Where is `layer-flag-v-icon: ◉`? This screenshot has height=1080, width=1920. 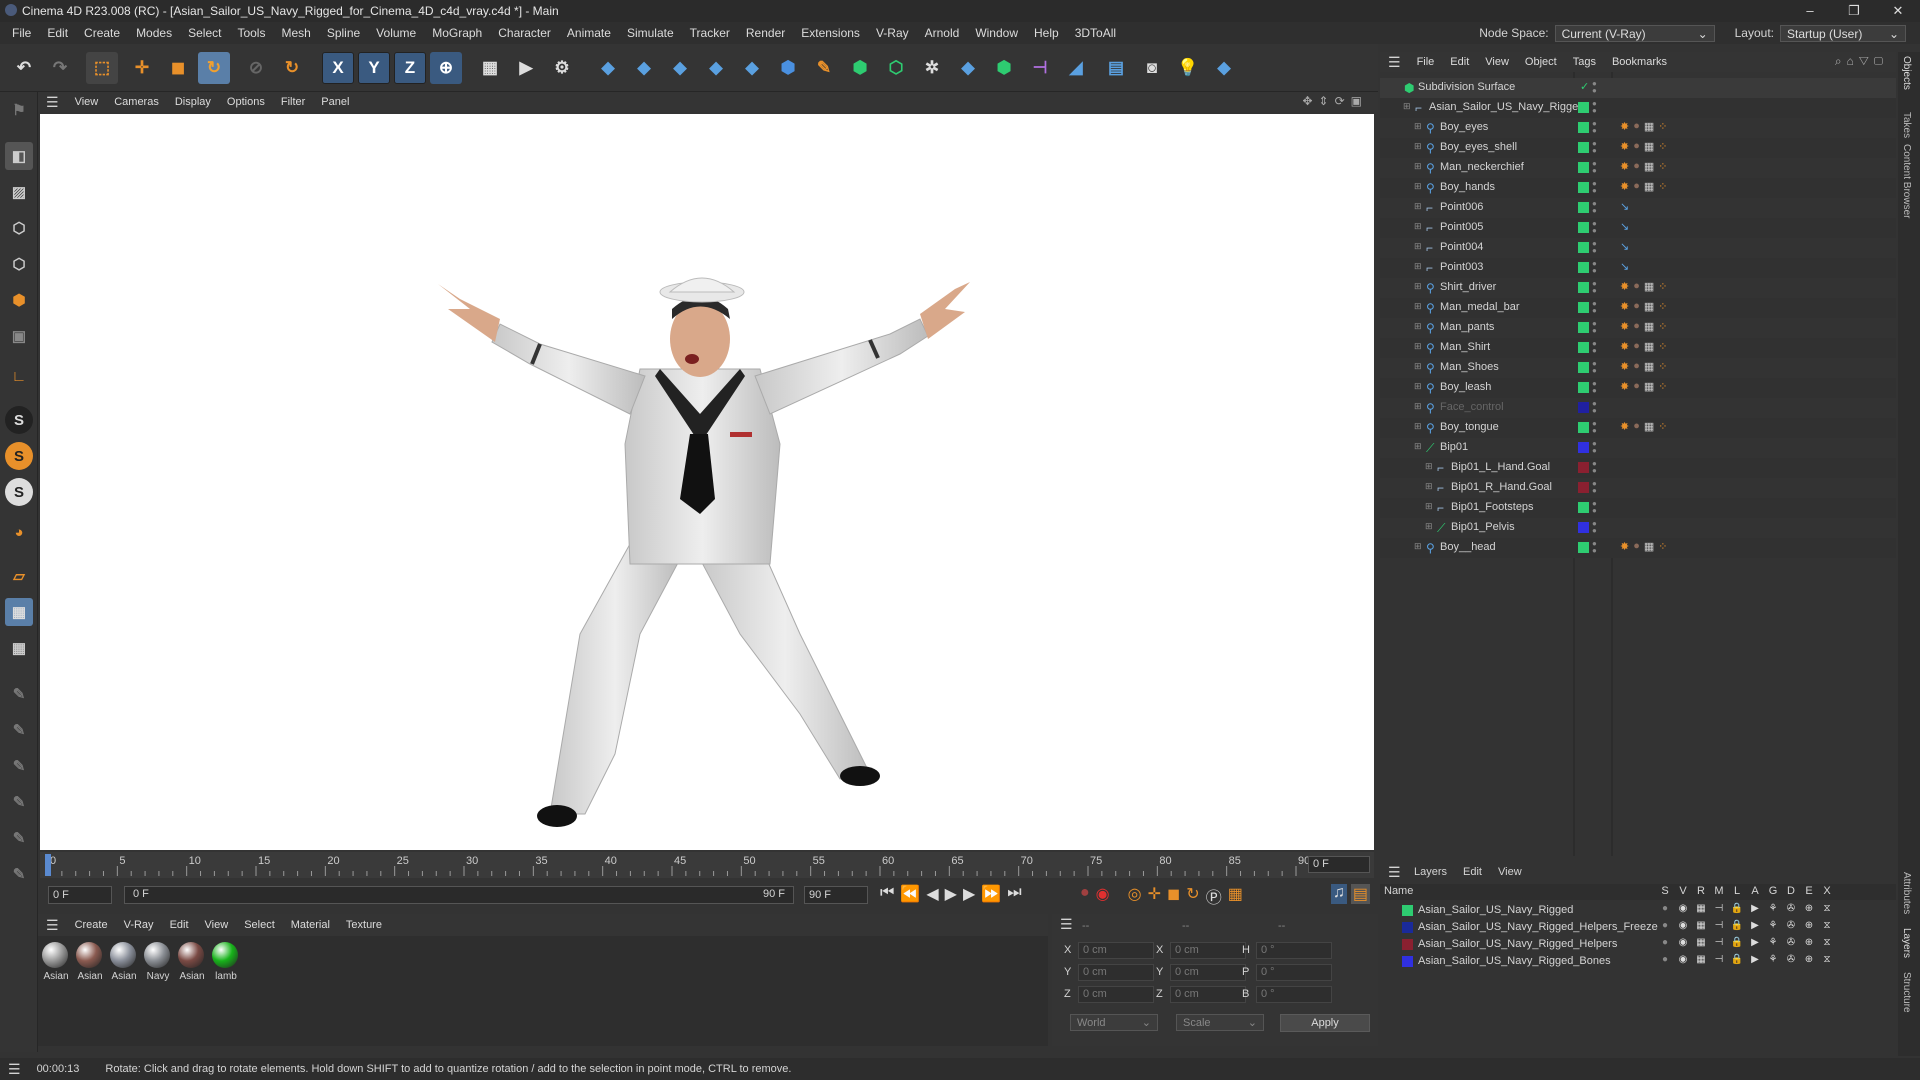
layer-flag-v-icon: ◉ is located at coordinates (1683, 908).